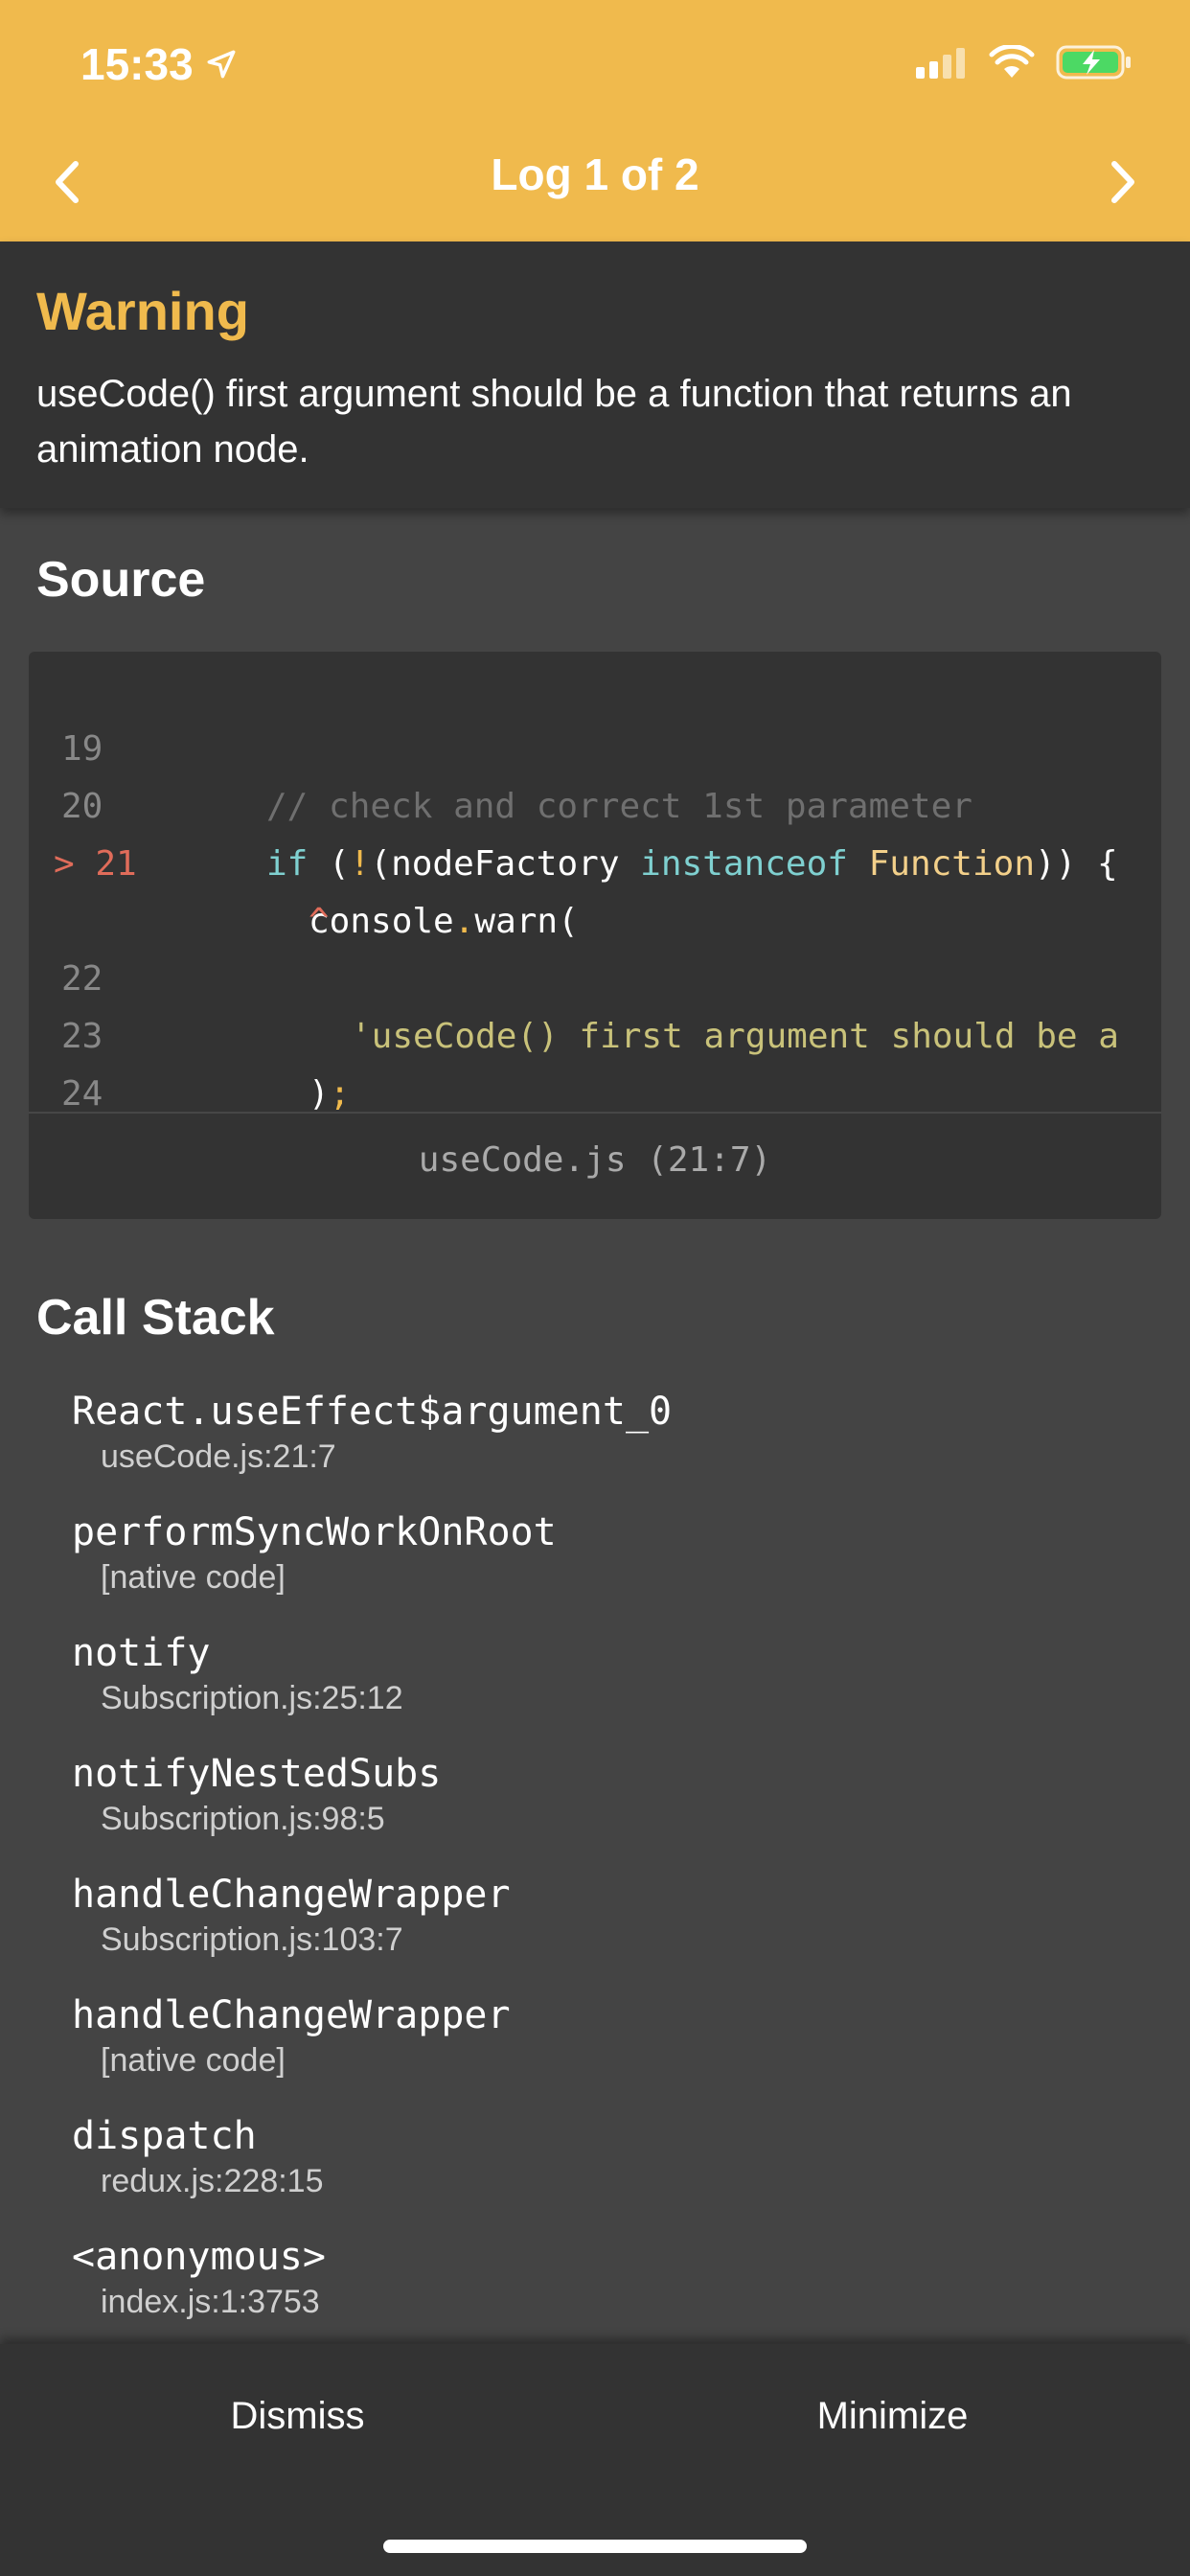  Describe the element at coordinates (190, 1032) in the screenshot. I see `code-line: 23 );` at that location.